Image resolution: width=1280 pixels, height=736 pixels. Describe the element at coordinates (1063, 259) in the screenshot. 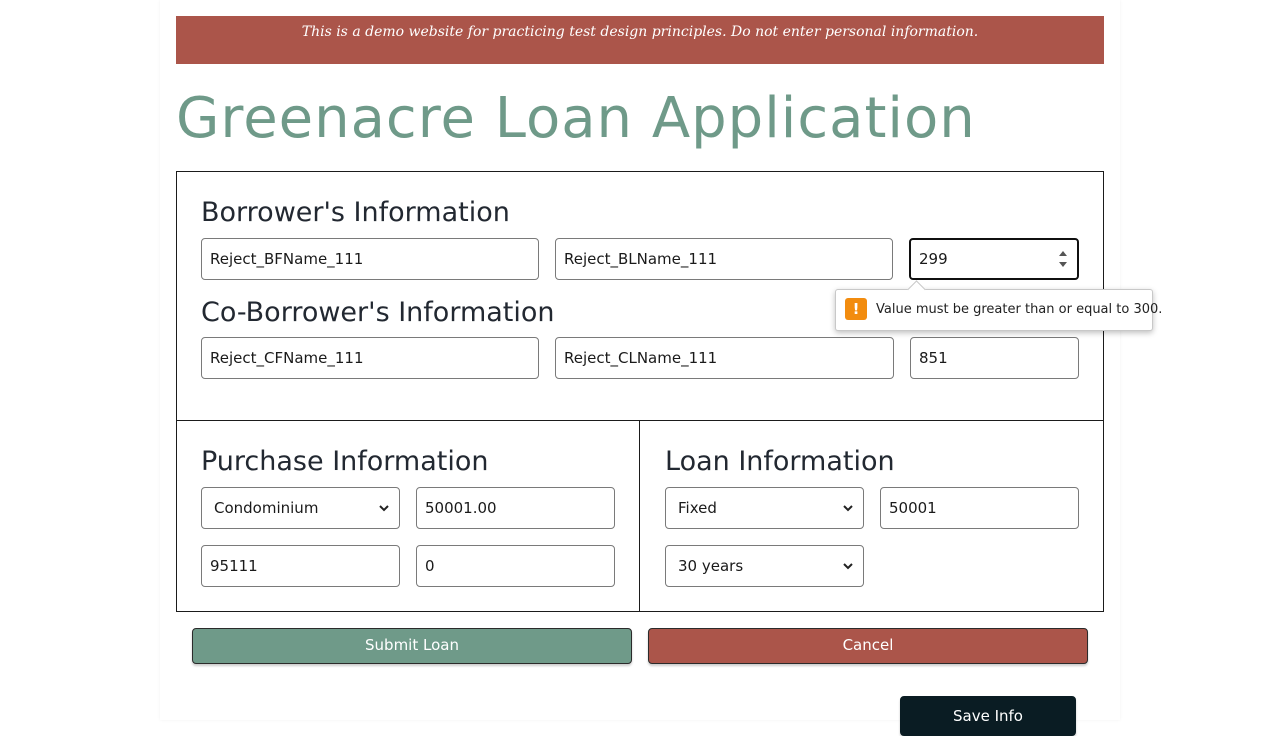

I see `number-spinner-icon` at that location.